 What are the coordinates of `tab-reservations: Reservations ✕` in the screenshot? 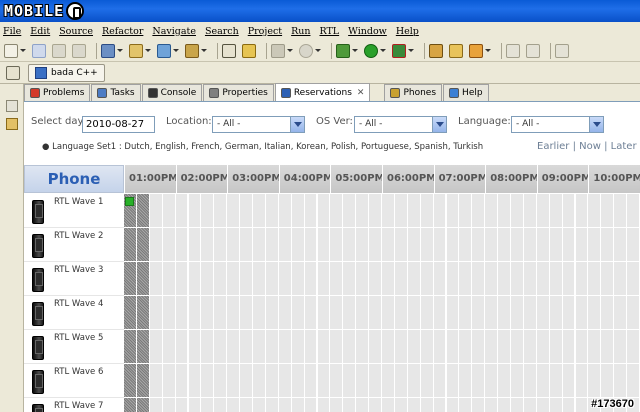 It's located at (322, 92).